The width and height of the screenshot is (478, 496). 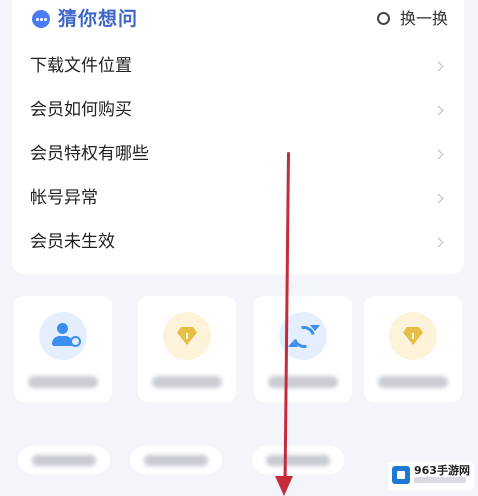 I want to click on site-logo-icon, so click(x=401, y=475).